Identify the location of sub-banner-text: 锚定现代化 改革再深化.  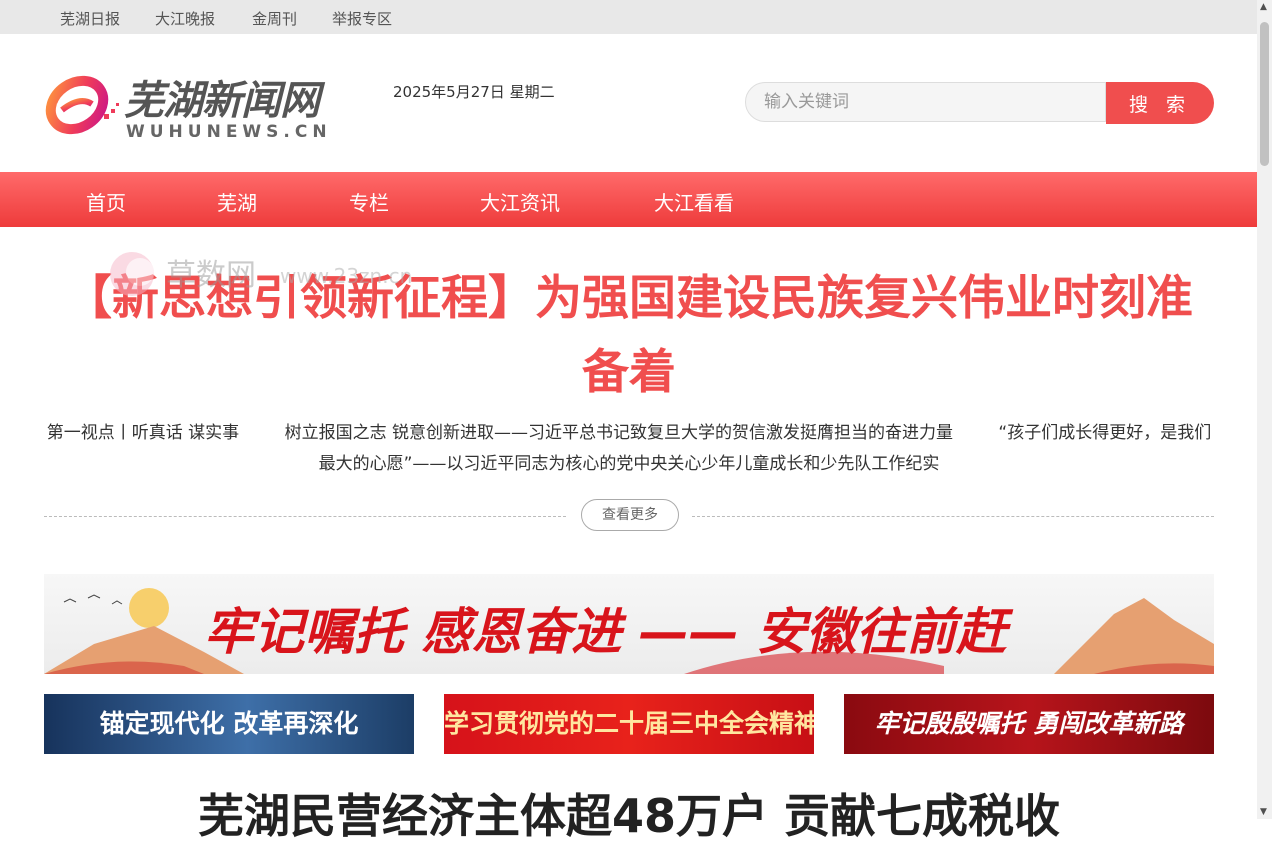
(229, 723).